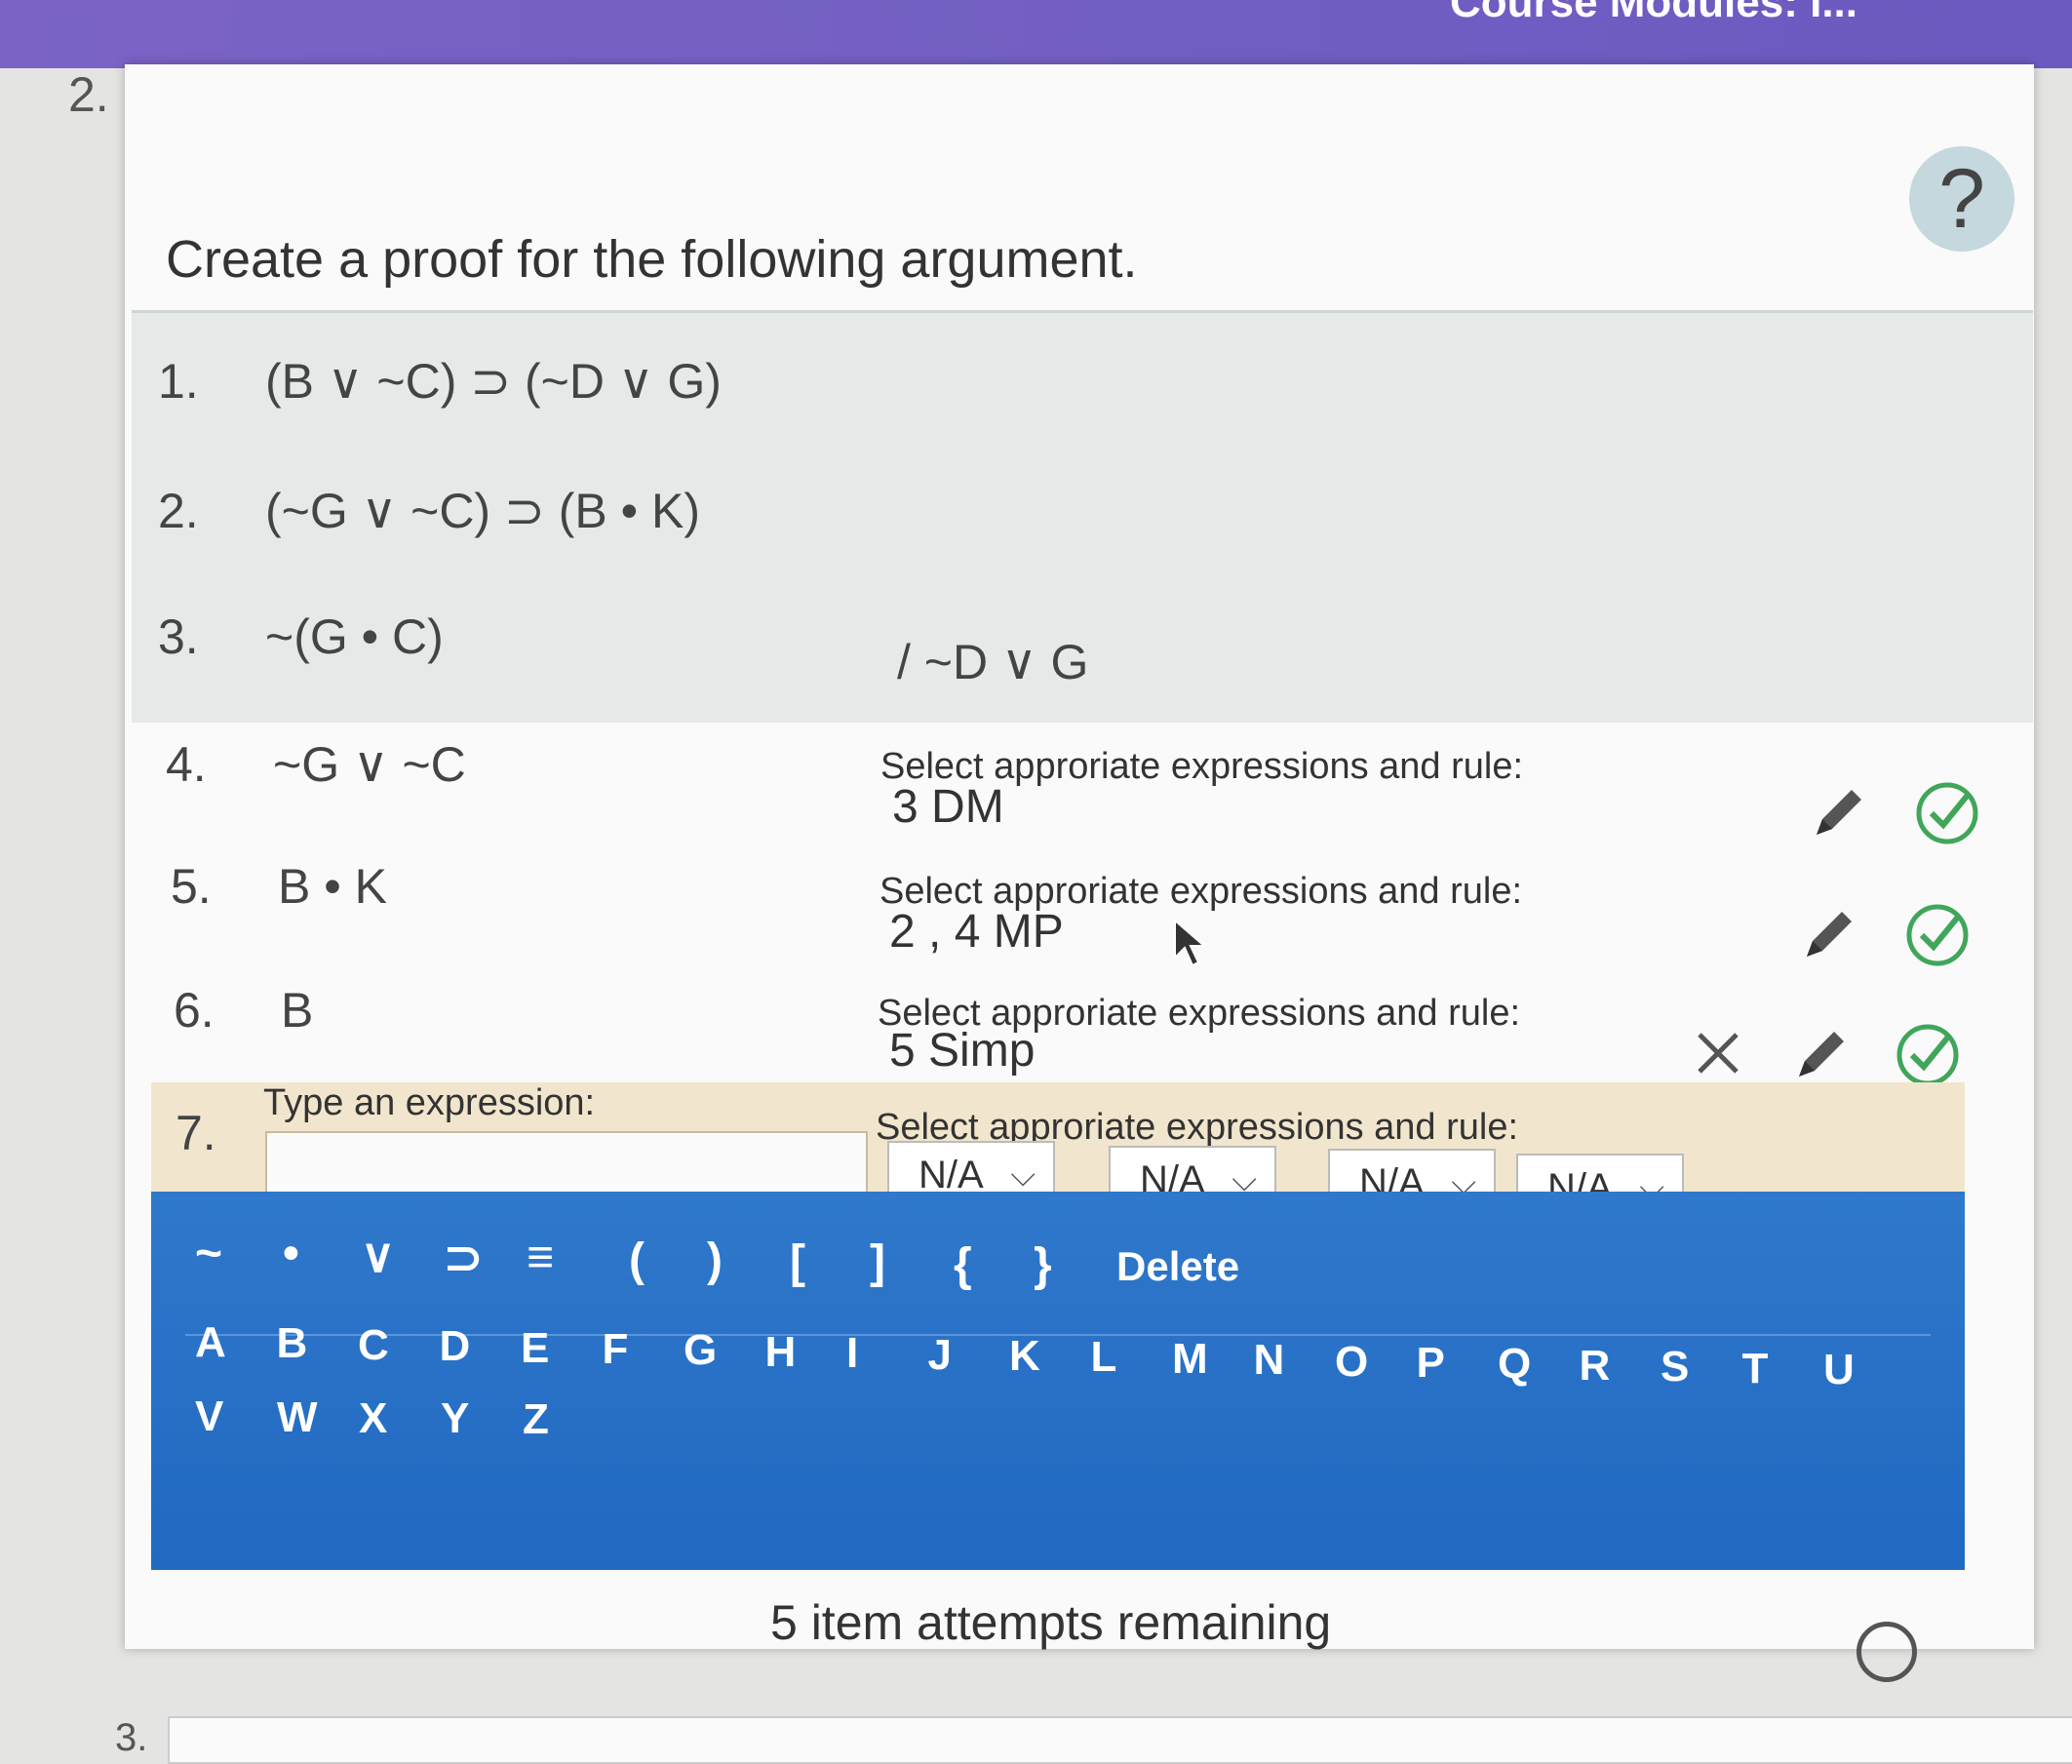  Describe the element at coordinates (1675, 1367) in the screenshot. I see `key-letter-s: S` at that location.